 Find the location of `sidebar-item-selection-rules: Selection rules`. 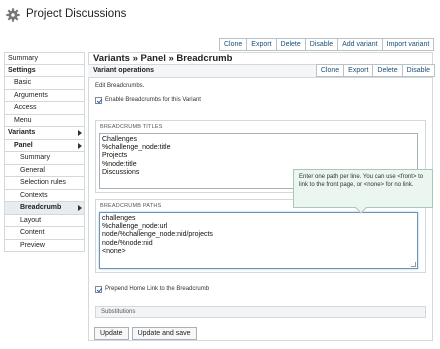

sidebar-item-selection-rules: Selection rules is located at coordinates (44, 183).